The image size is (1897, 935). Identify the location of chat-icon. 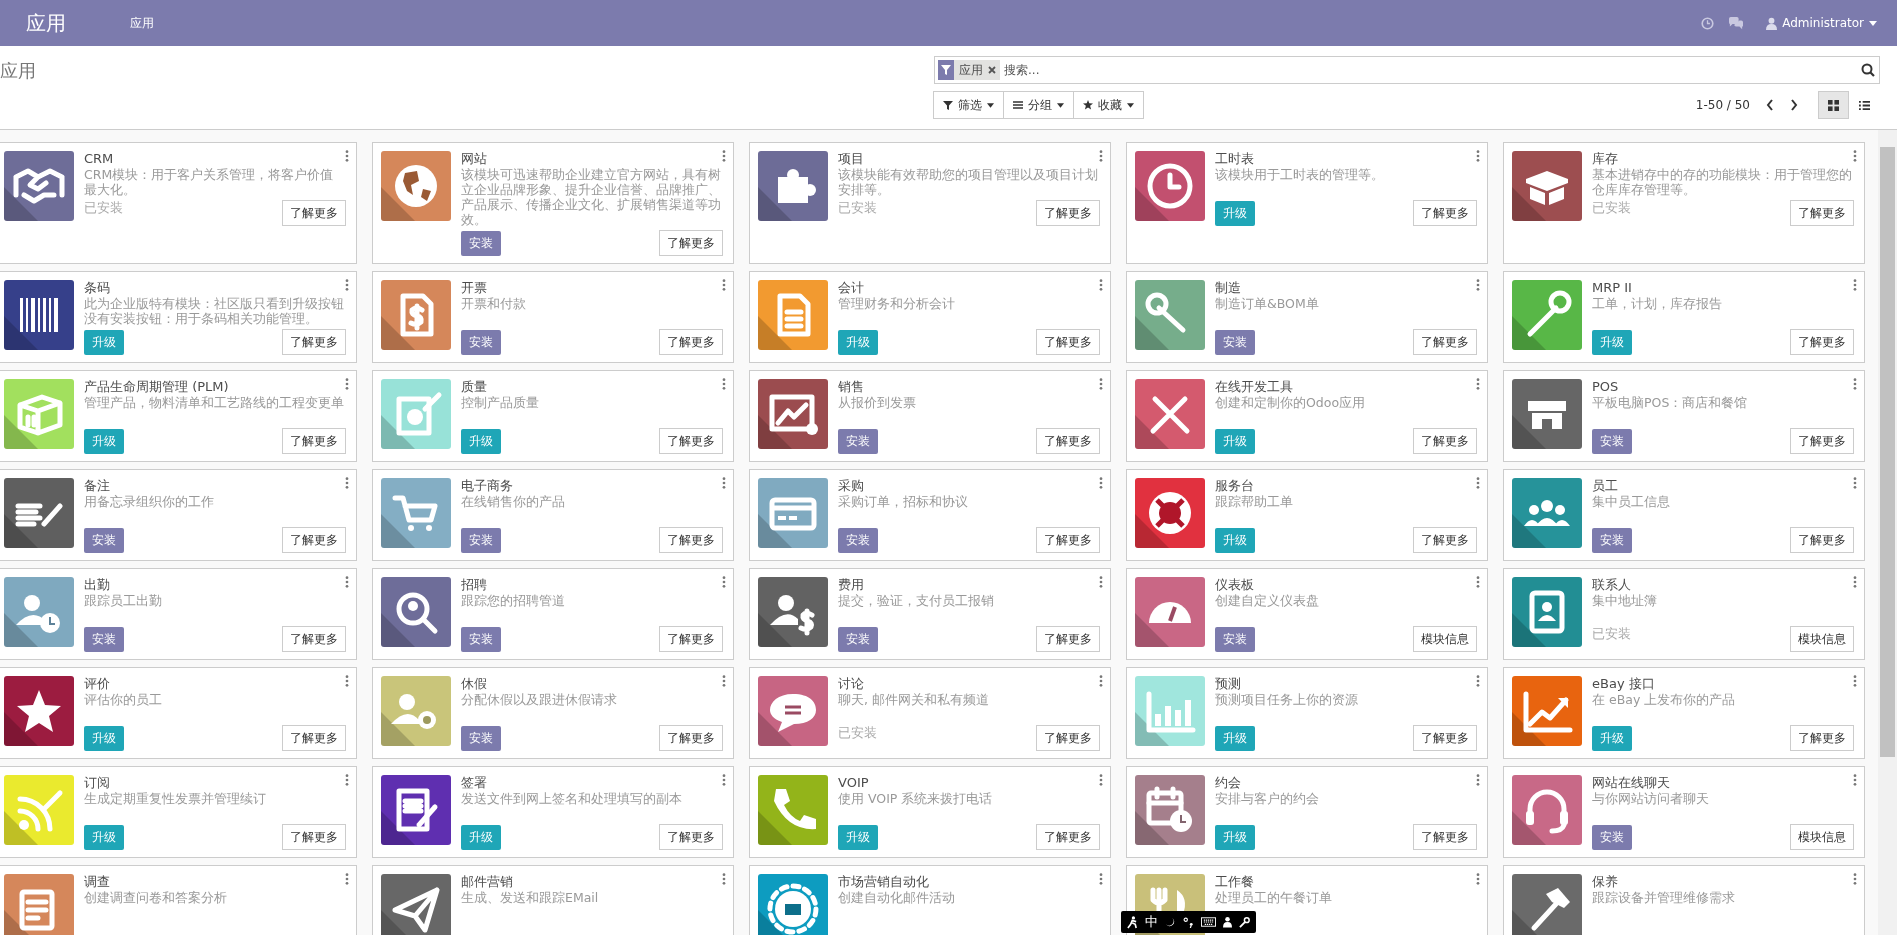
(1736, 23).